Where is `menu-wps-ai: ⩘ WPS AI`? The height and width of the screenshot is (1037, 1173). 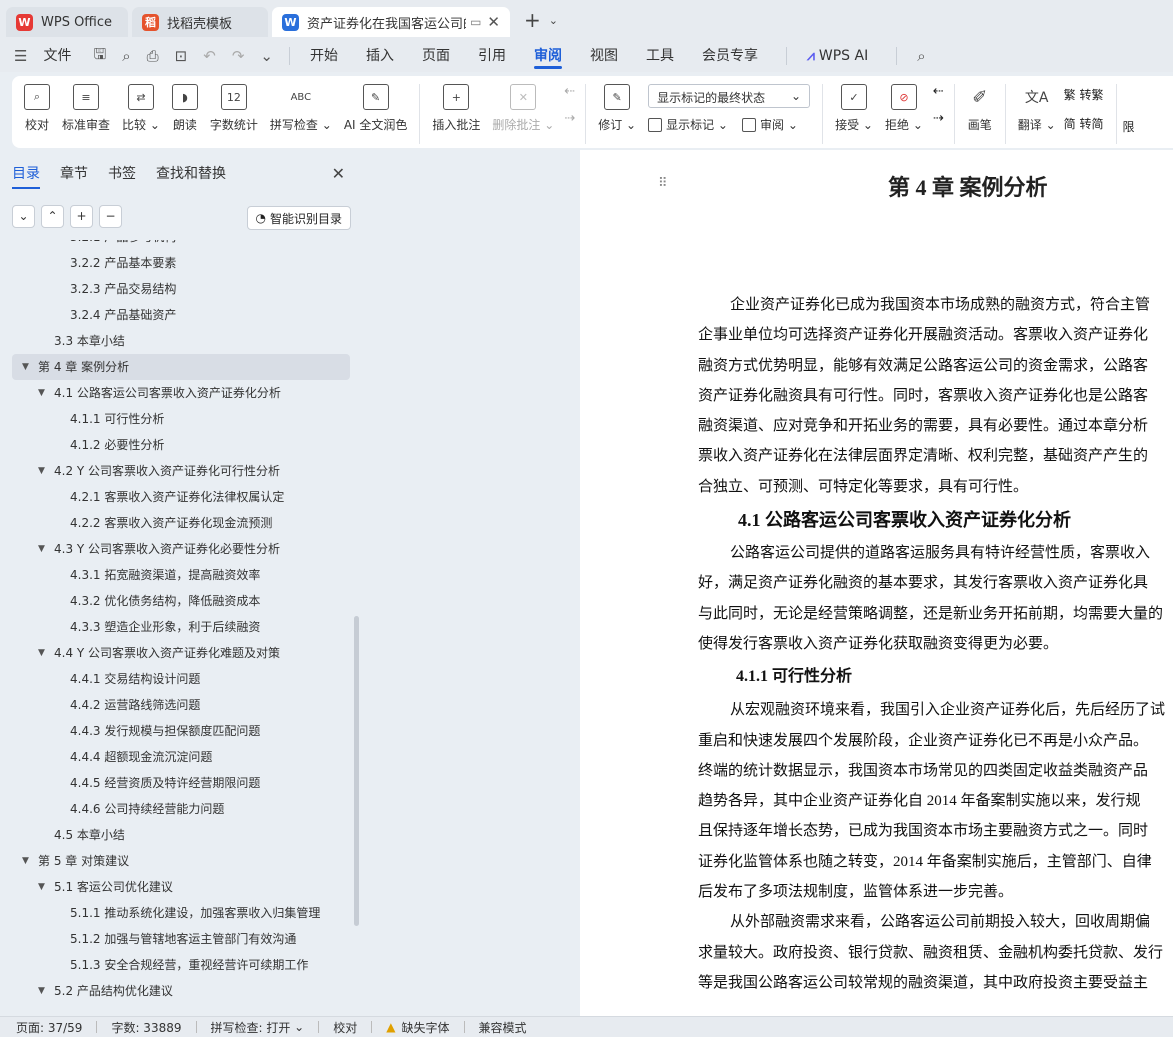 menu-wps-ai: ⩘ WPS AI is located at coordinates (837, 56).